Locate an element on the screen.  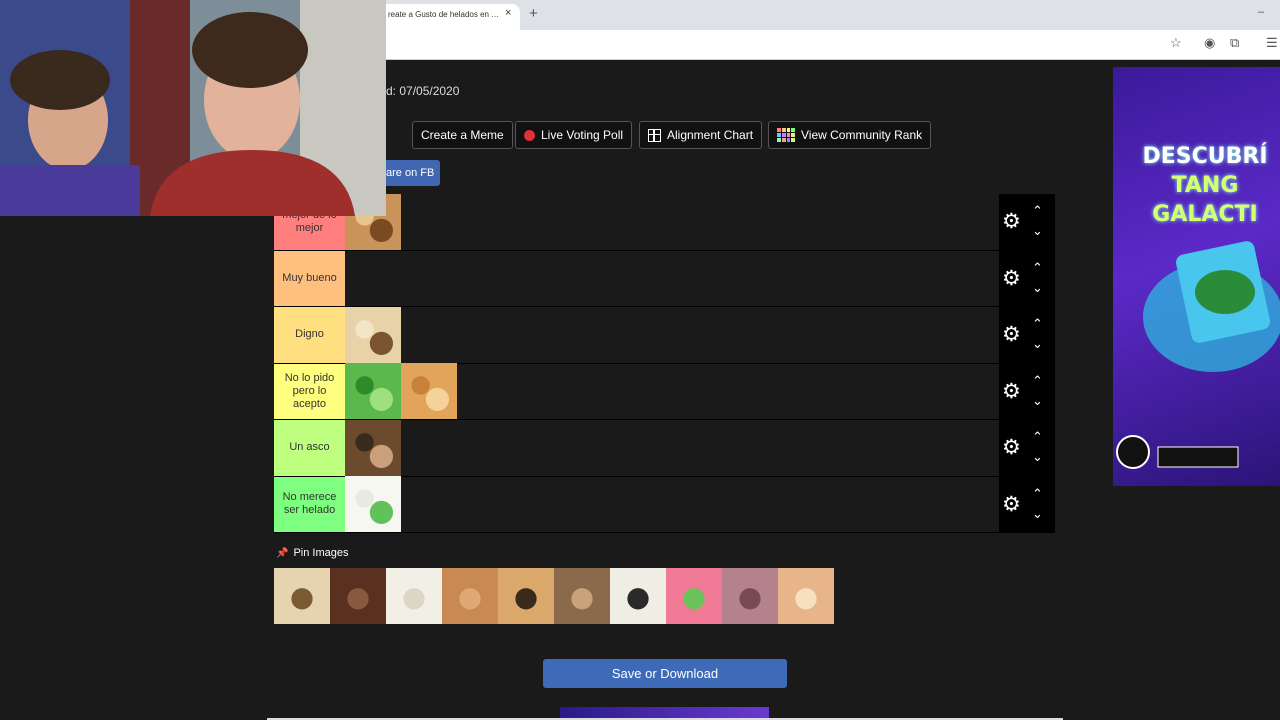
save-download-button: Save or Download is located at coordinates (665, 673).